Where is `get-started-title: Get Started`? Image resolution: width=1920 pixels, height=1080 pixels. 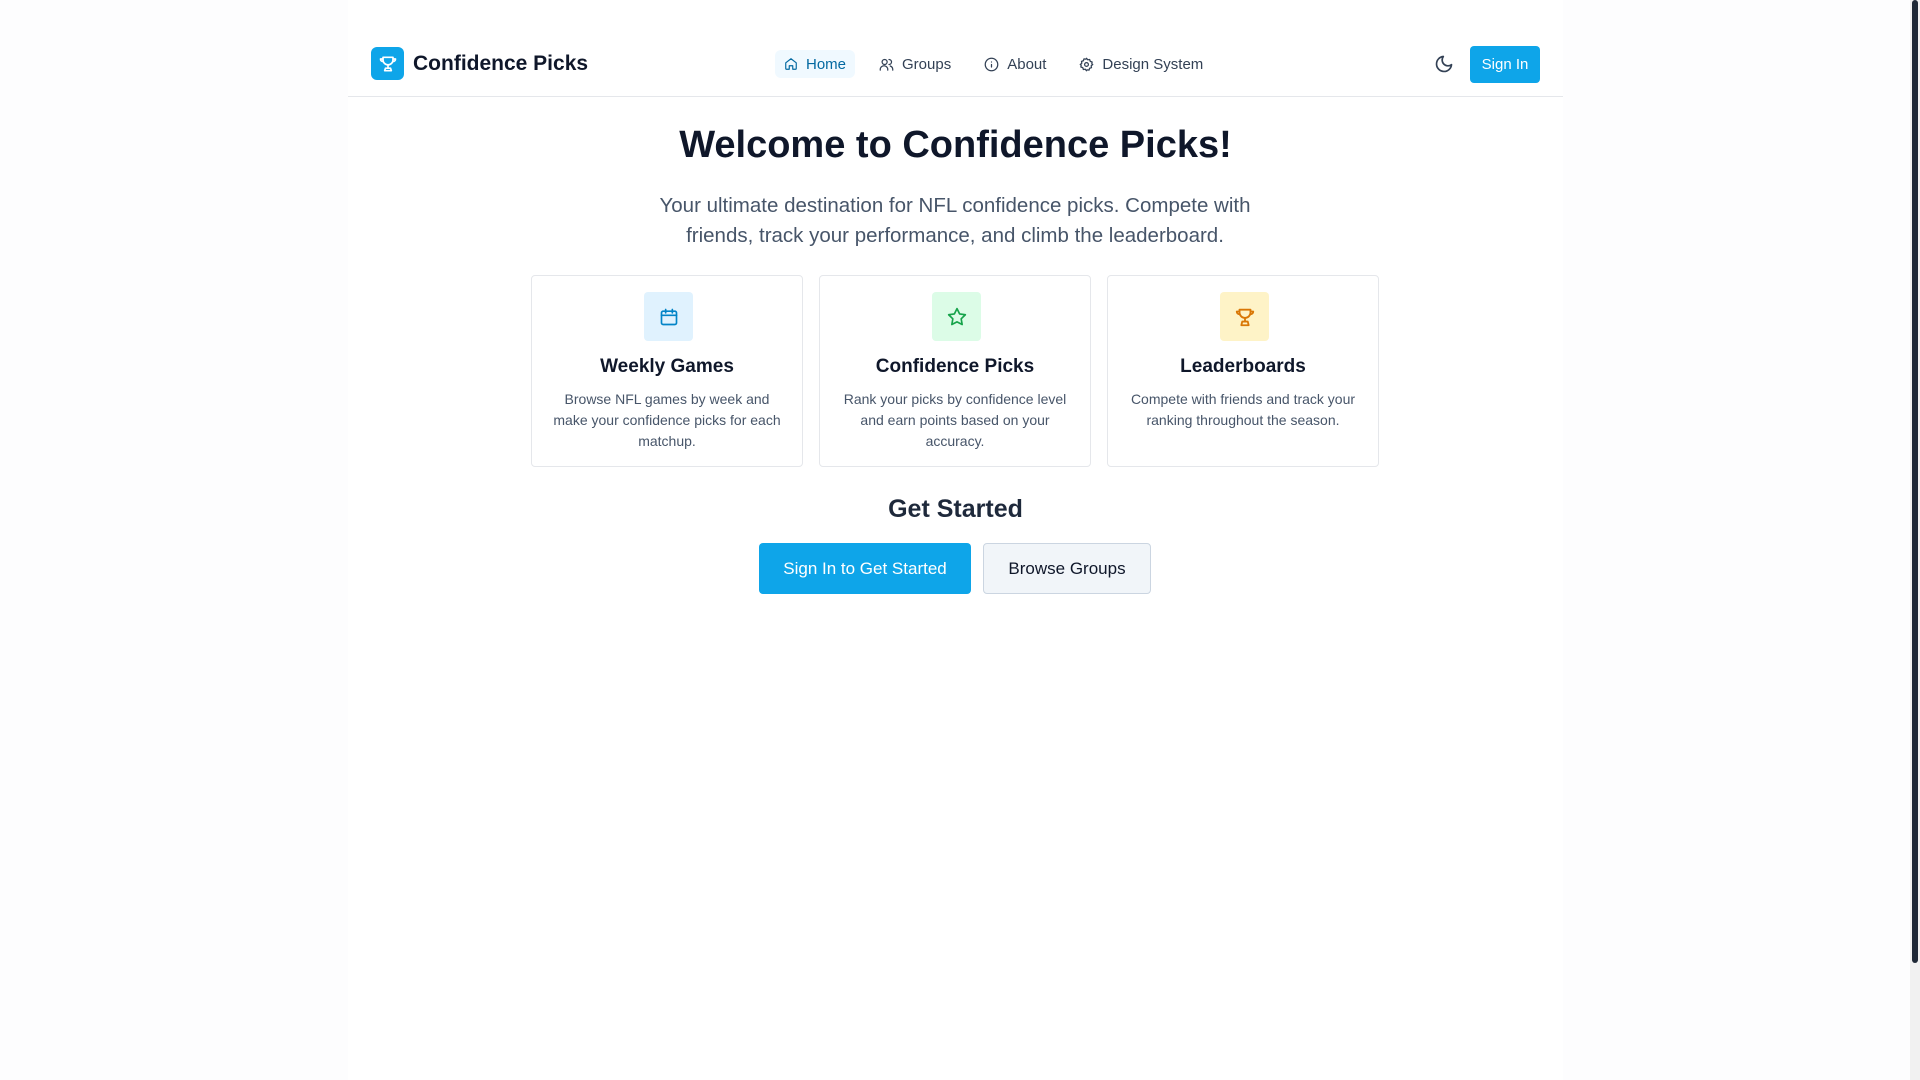
get-started-title: Get Started is located at coordinates (955, 509).